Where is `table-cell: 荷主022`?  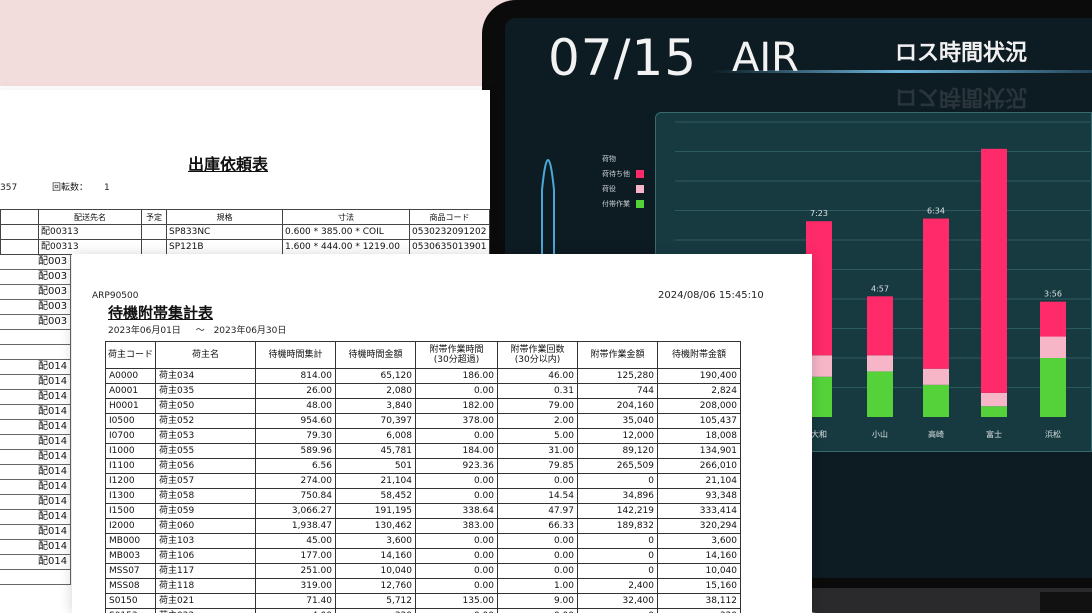 table-cell: 荷主022 is located at coordinates (205, 610).